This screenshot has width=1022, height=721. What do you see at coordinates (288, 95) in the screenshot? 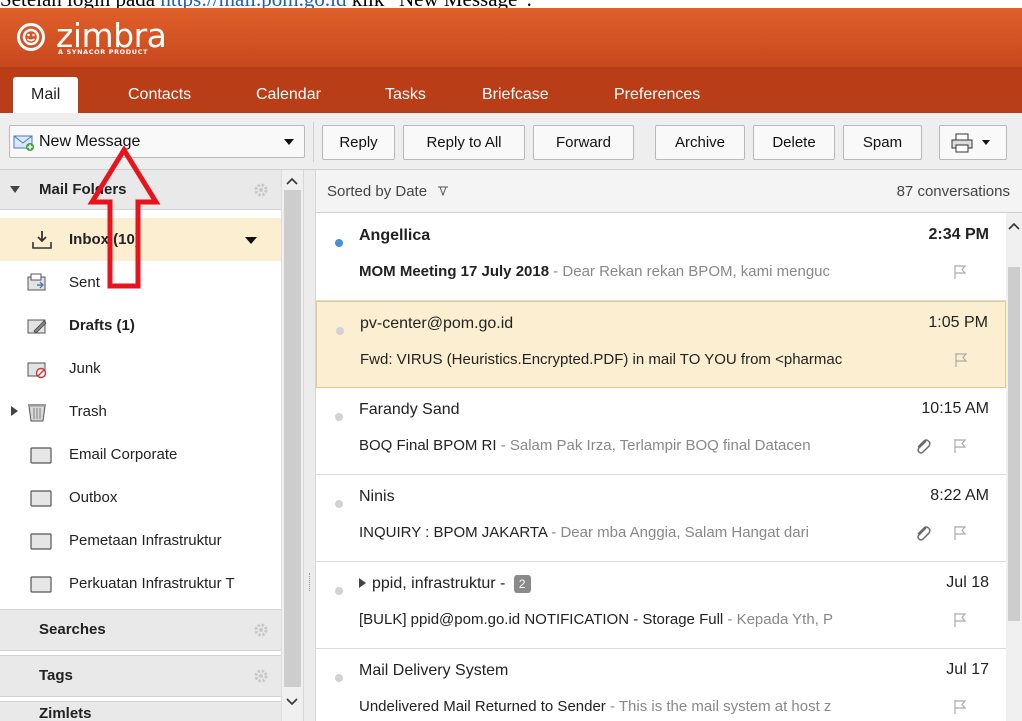
I see `tab-calendar: Calendar` at bounding box center [288, 95].